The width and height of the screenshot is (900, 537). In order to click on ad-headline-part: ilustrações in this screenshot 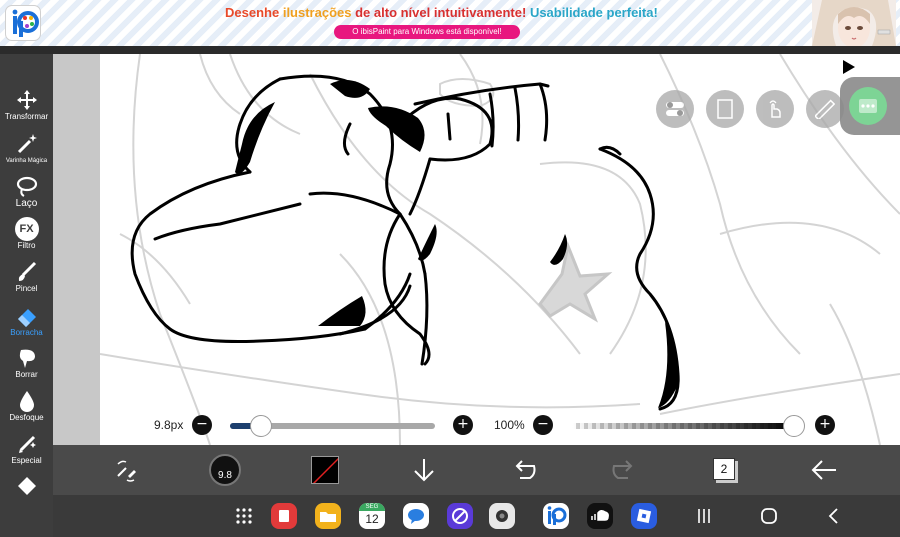, I will do `click(317, 12)`.